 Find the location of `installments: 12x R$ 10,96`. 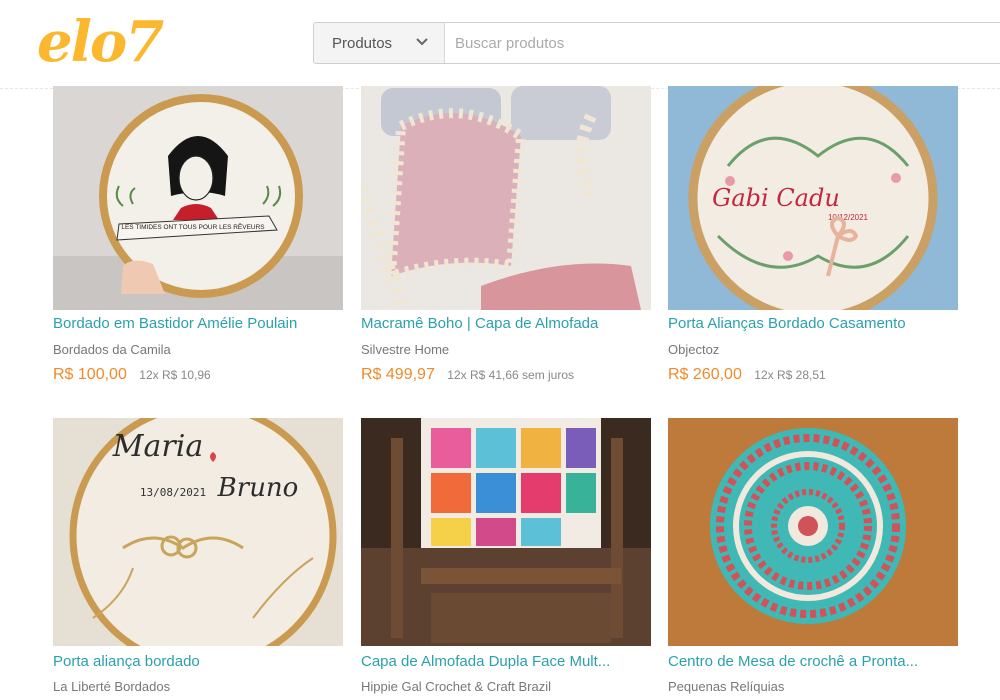

installments: 12x R$ 10,96 is located at coordinates (175, 375).